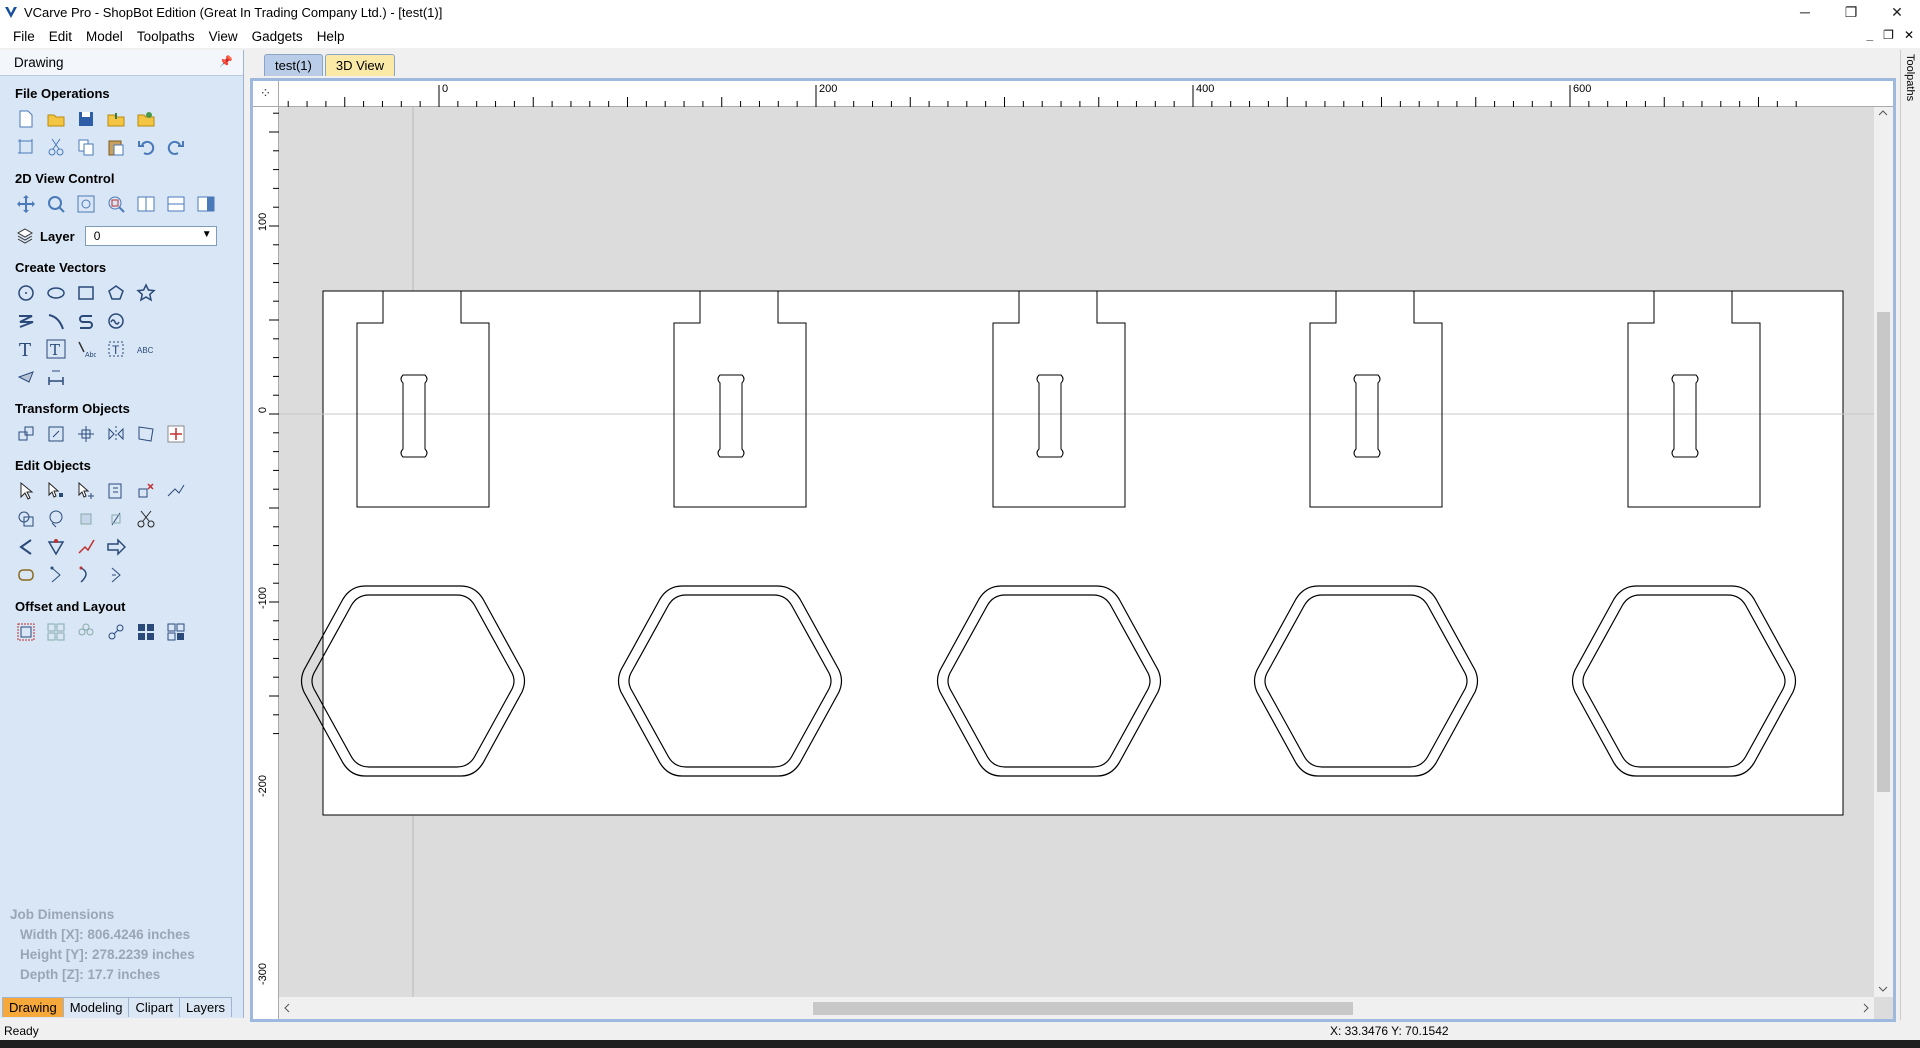 The image size is (1920, 1048). Describe the element at coordinates (56, 575) in the screenshot. I see `cut-vector-icon` at that location.